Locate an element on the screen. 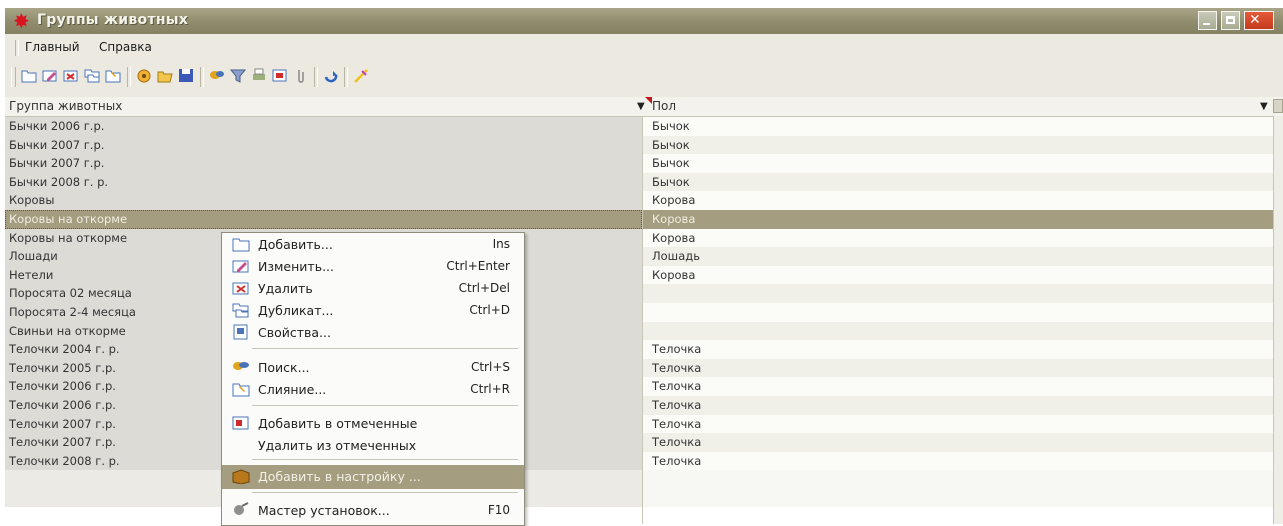  table-row: Телочки 2005 г.р. Телочка is located at coordinates (639, 368).